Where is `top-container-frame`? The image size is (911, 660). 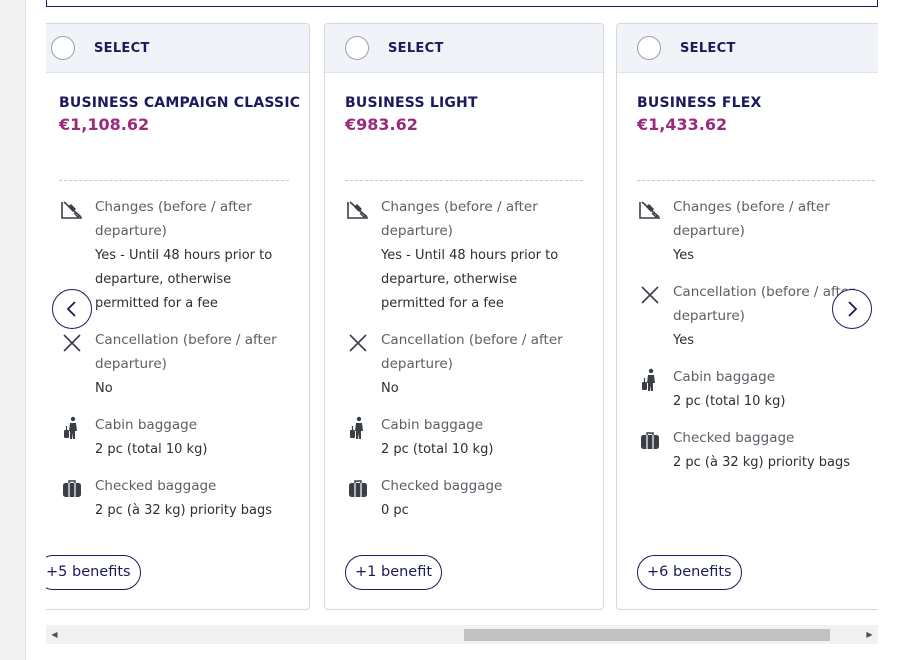 top-container-frame is located at coordinates (462, 3).